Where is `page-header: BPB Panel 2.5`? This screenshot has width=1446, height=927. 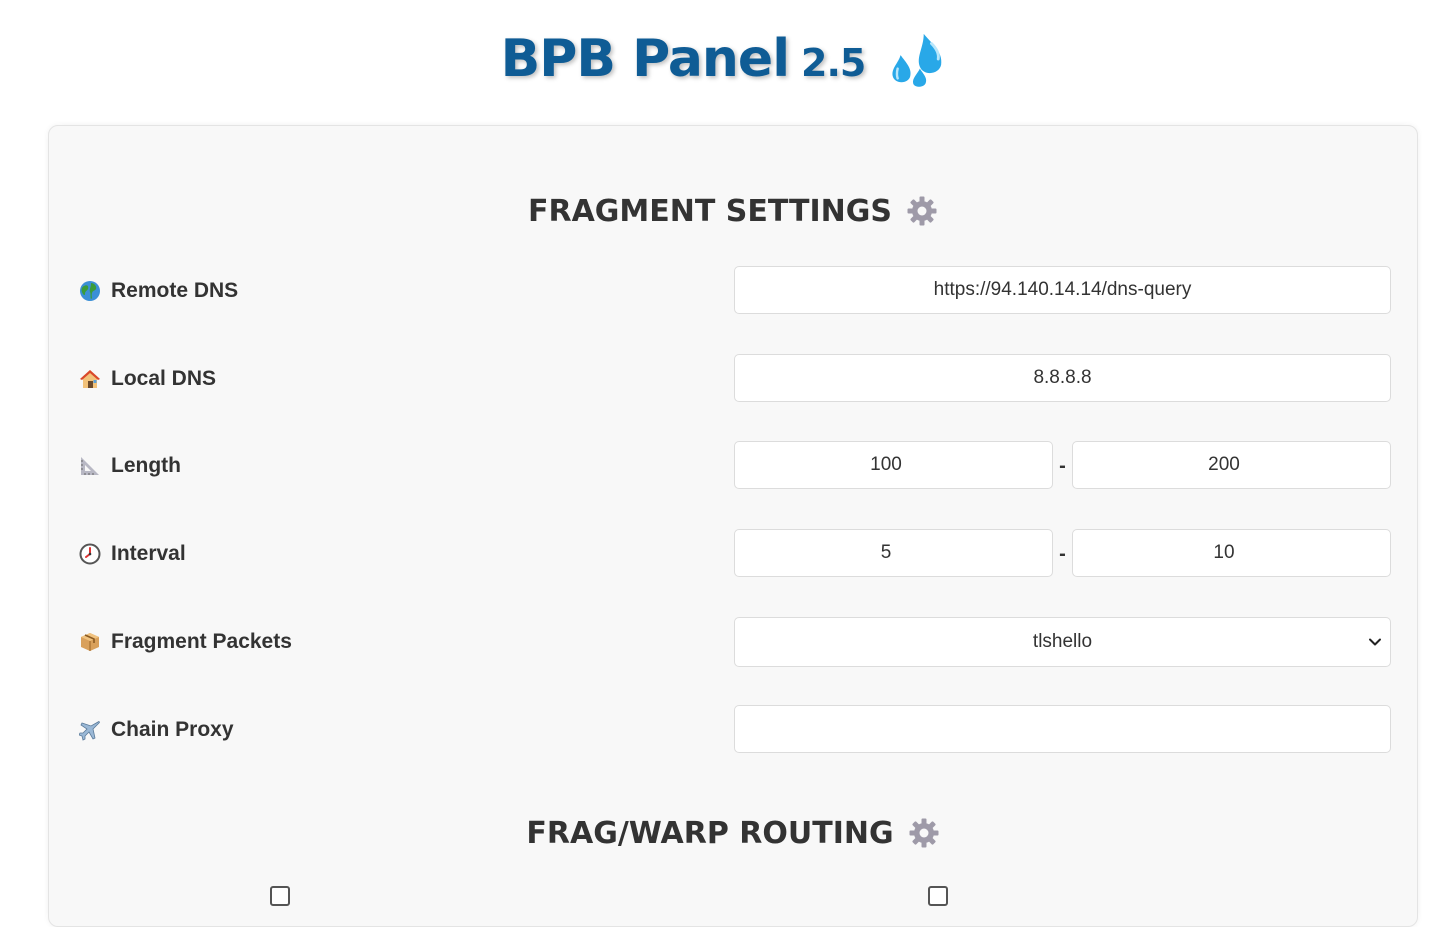 page-header: BPB Panel 2.5 is located at coordinates (723, 60).